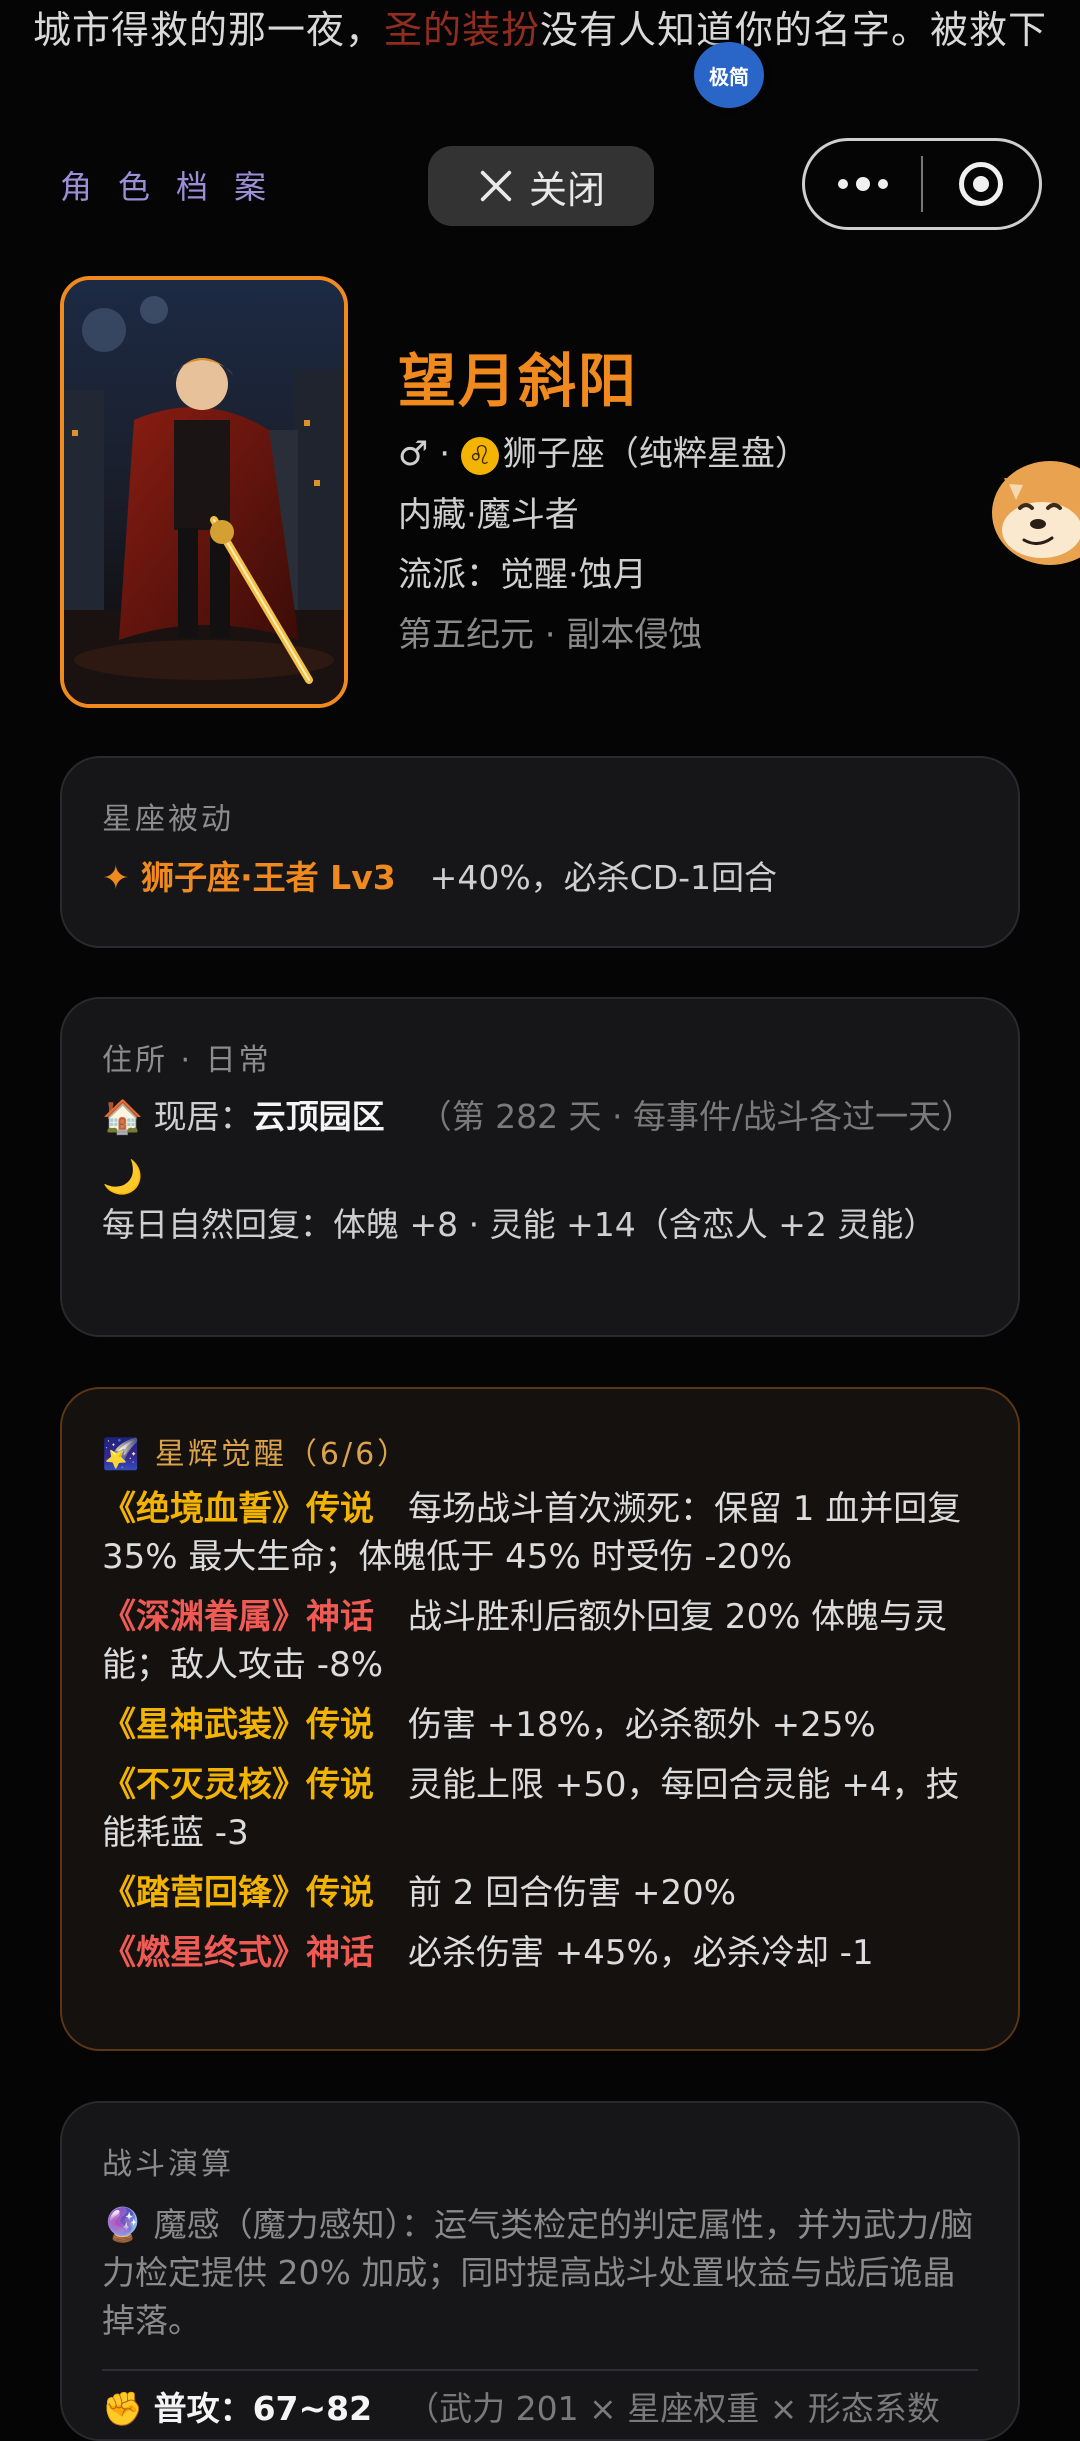 This screenshot has height=2441, width=1080. Describe the element at coordinates (123, 2224) in the screenshot. I see `crystal-ball-icon: 🔮` at that location.